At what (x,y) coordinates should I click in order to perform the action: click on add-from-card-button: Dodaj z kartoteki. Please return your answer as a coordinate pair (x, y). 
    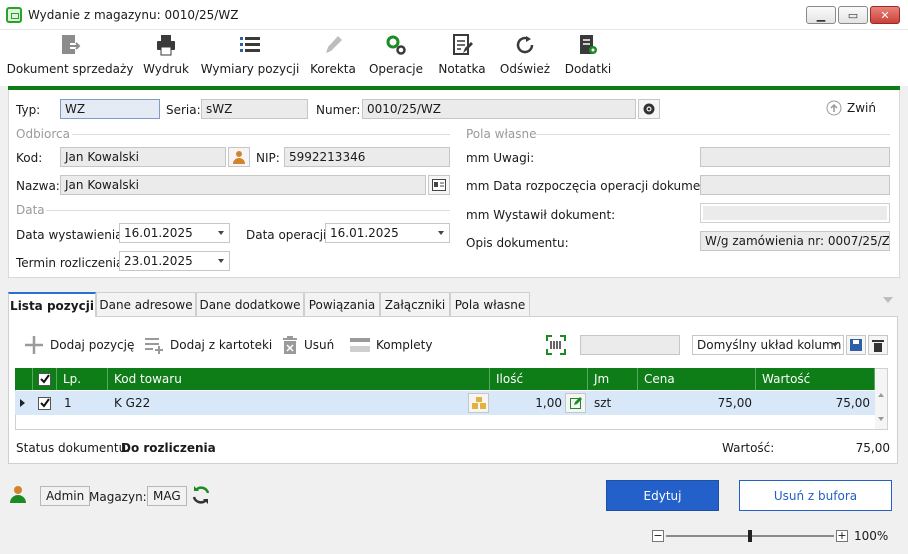
    Looking at the image, I should click on (208, 345).